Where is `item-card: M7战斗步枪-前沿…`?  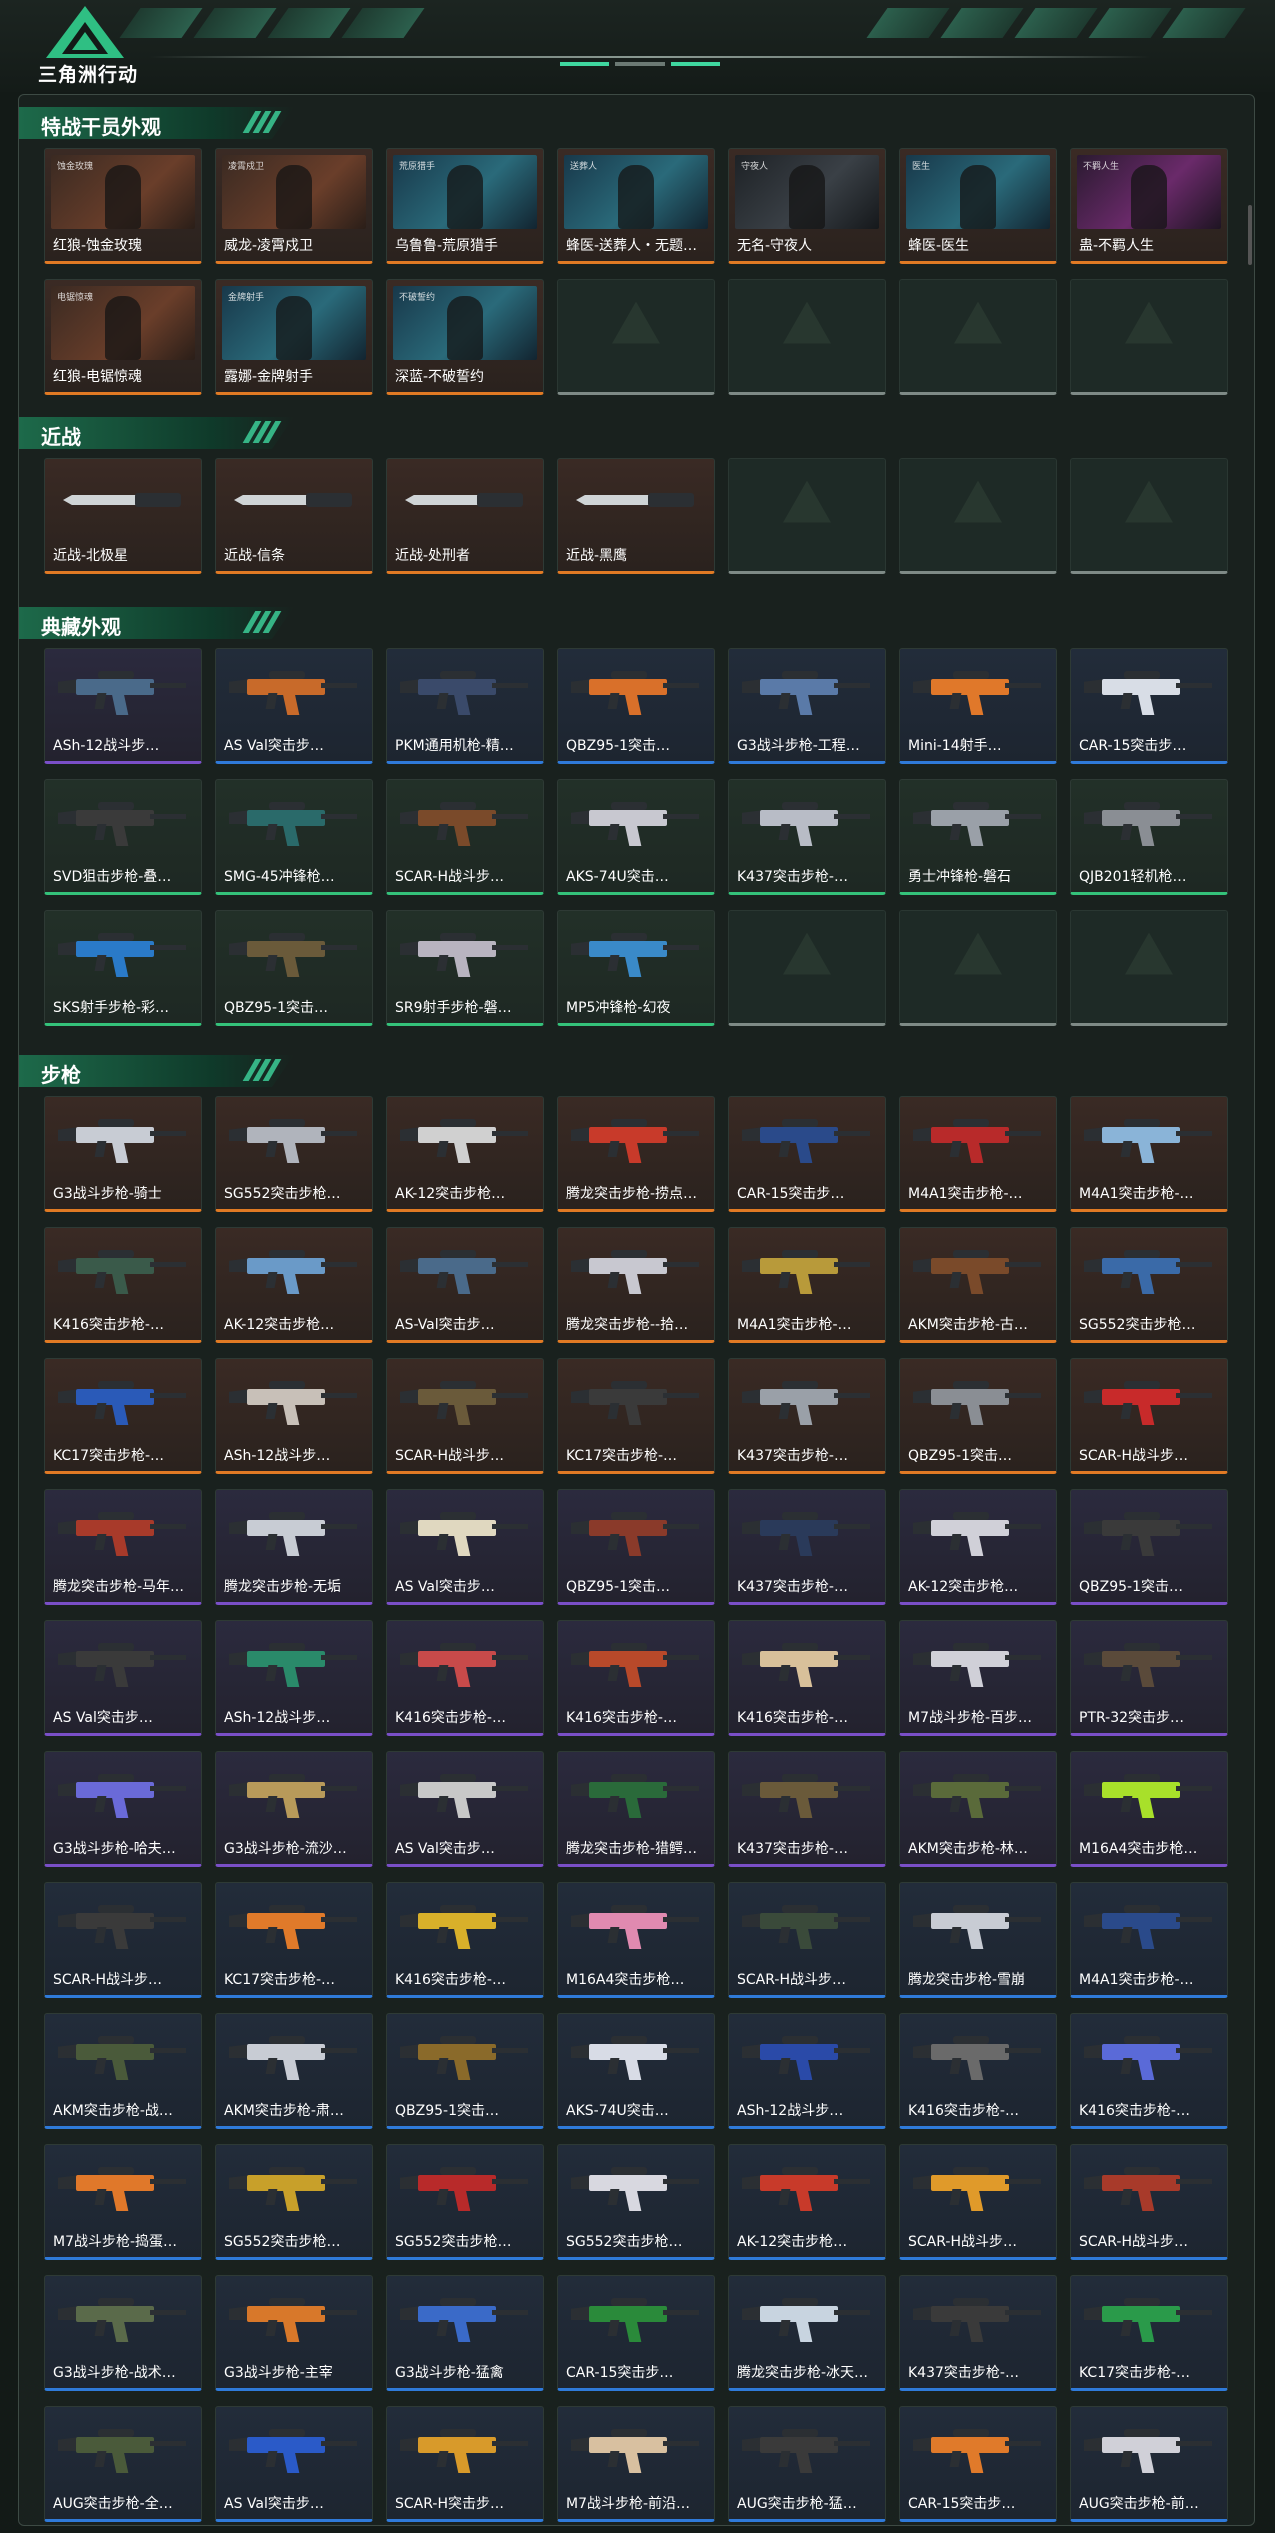
item-card: M7战斗步枪-前沿… is located at coordinates (636, 2464).